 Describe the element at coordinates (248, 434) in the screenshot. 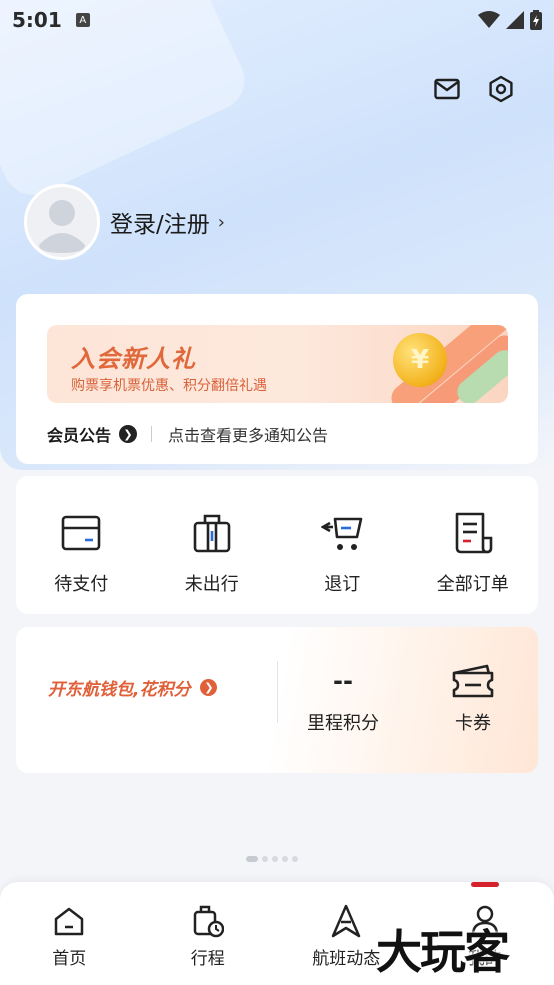

I see `notice-text: 点击查看更多通知公告` at that location.